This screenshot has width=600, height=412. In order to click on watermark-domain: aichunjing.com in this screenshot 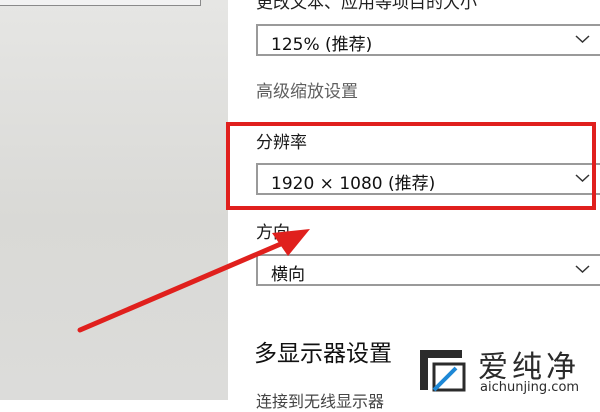, I will do `click(530, 387)`.